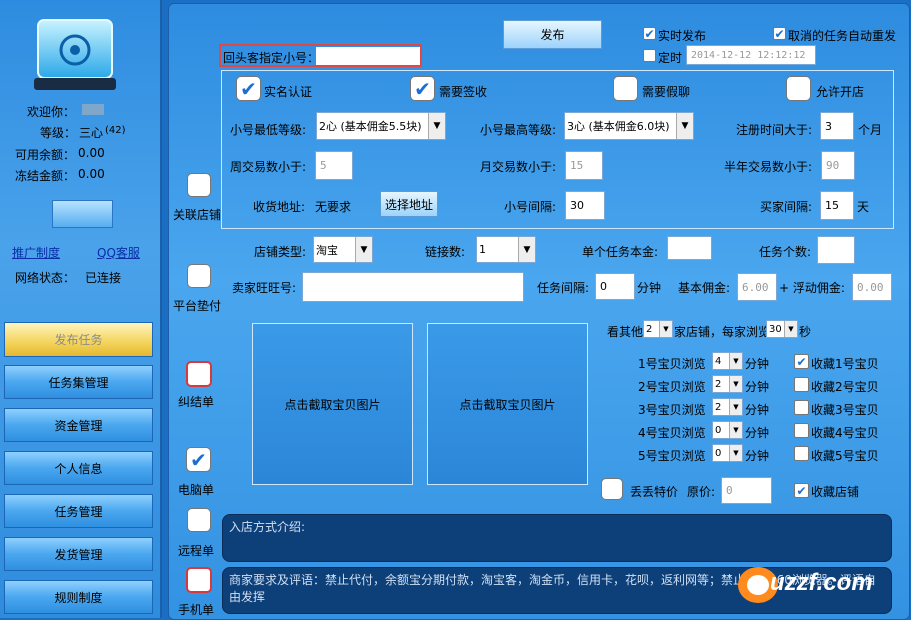 Image resolution: width=911 pixels, height=620 pixels. What do you see at coordinates (654, 492) in the screenshot?
I see `special-price-label: 丢丢特价` at bounding box center [654, 492].